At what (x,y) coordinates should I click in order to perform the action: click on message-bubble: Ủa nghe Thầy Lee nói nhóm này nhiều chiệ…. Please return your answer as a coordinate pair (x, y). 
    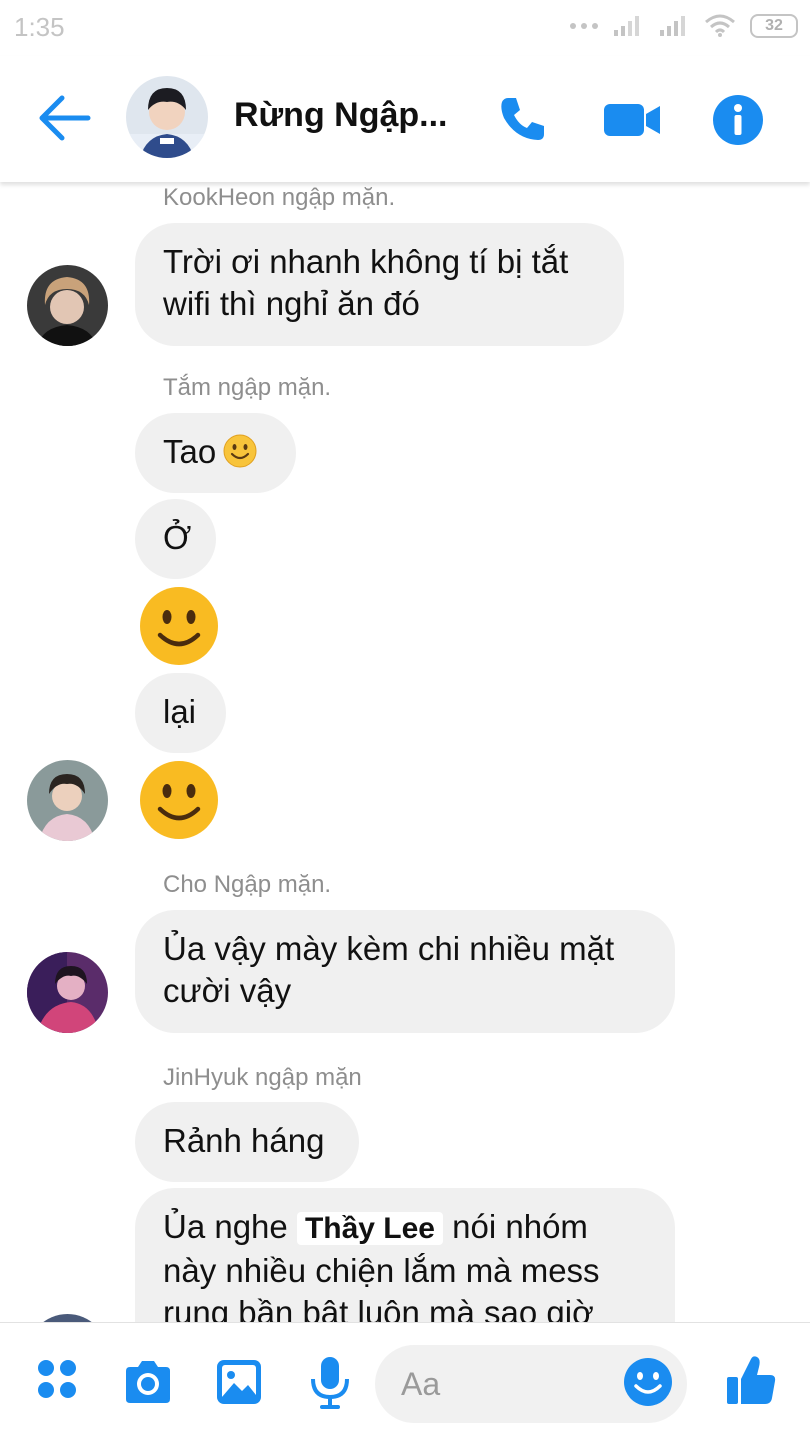
    Looking at the image, I should click on (405, 1255).